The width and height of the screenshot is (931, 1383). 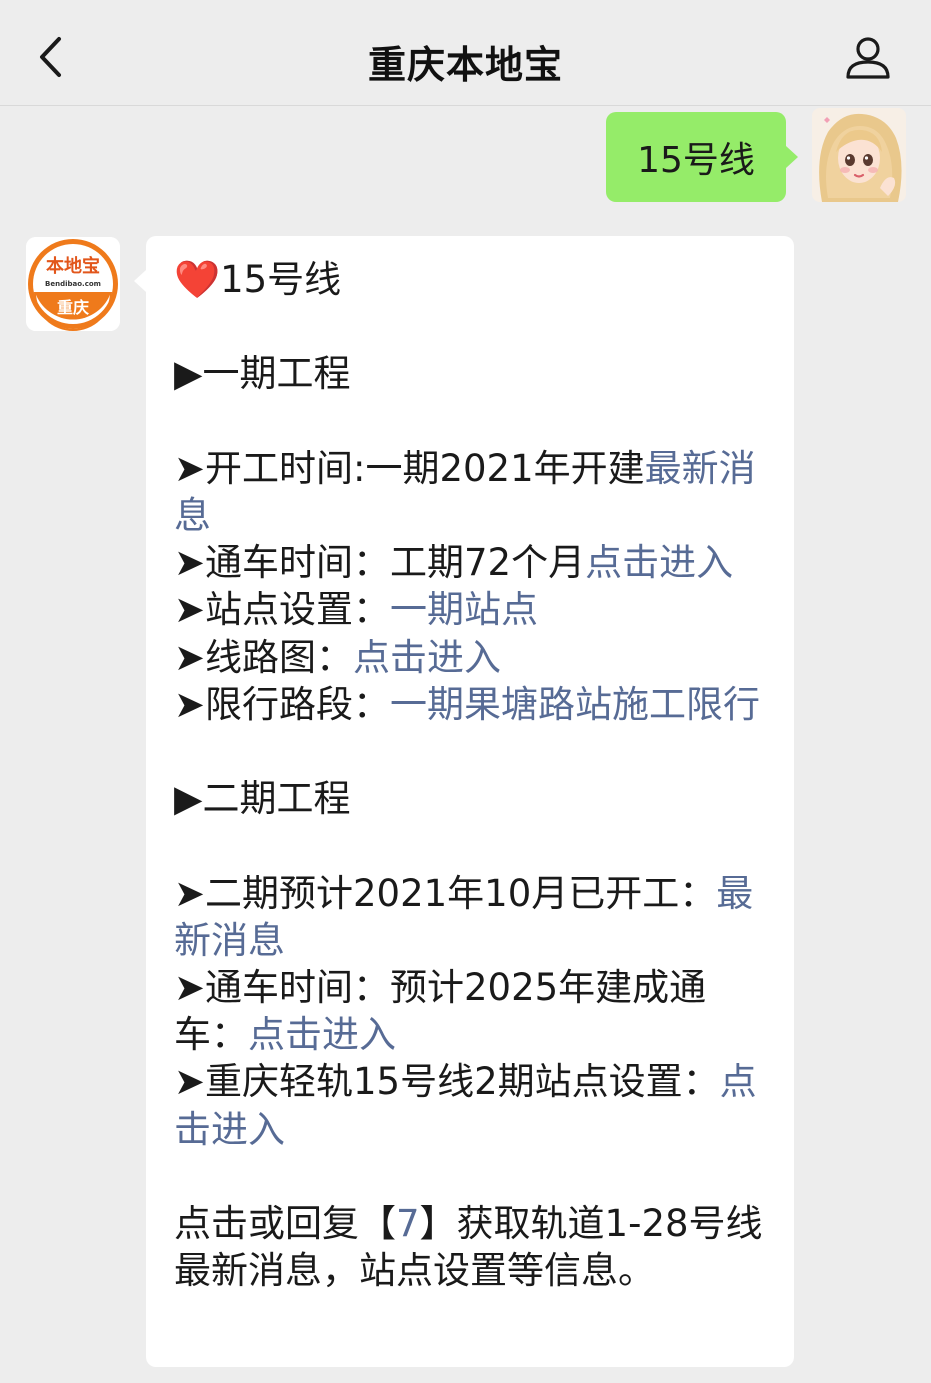 I want to click on profile-button, so click(x=868, y=58).